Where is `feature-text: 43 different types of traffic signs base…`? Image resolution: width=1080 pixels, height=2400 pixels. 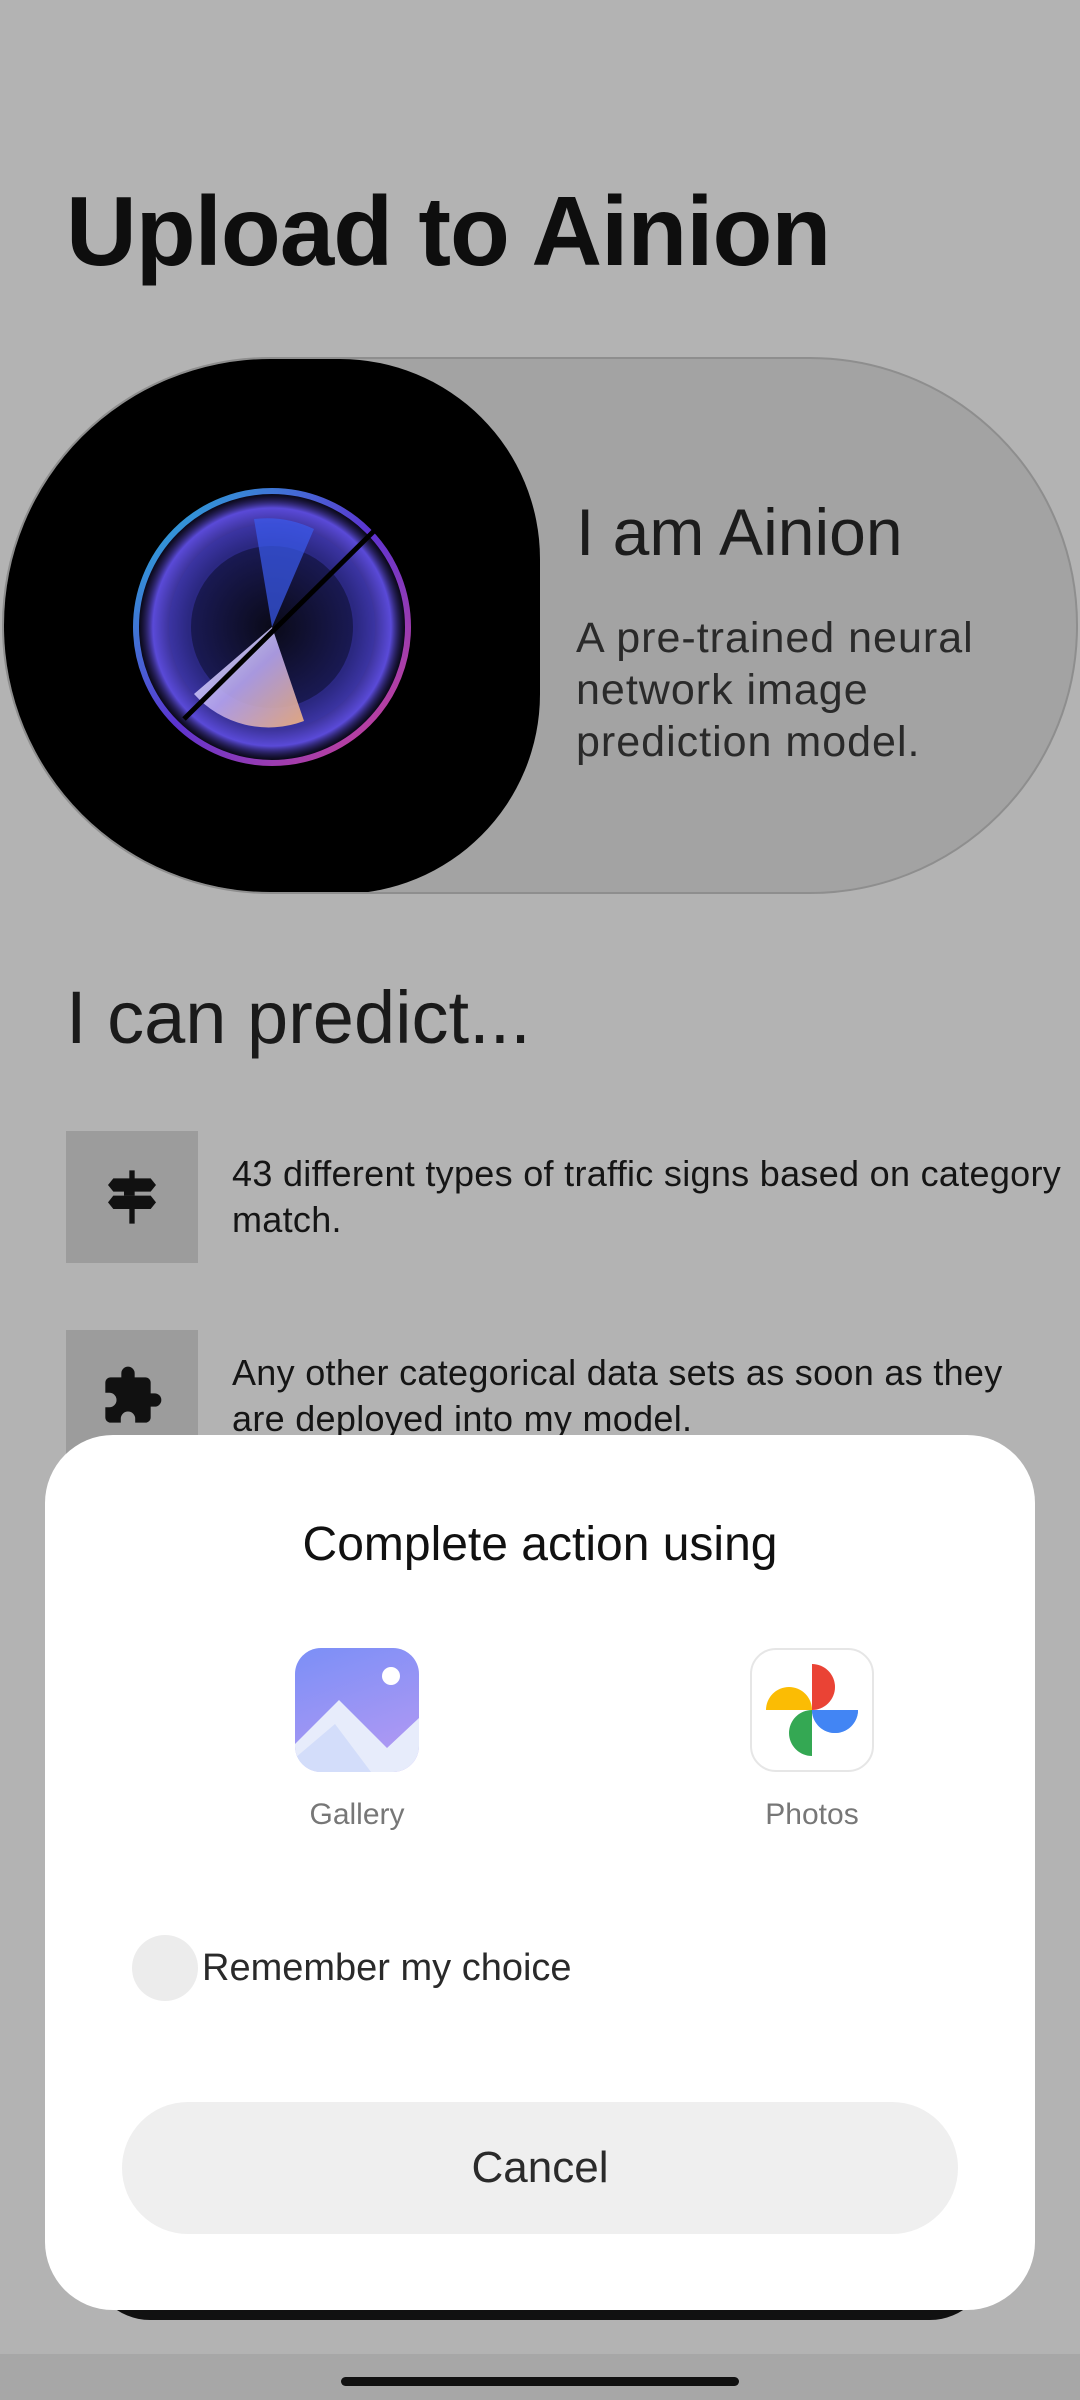 feature-text: 43 different types of traffic signs base… is located at coordinates (647, 1196).